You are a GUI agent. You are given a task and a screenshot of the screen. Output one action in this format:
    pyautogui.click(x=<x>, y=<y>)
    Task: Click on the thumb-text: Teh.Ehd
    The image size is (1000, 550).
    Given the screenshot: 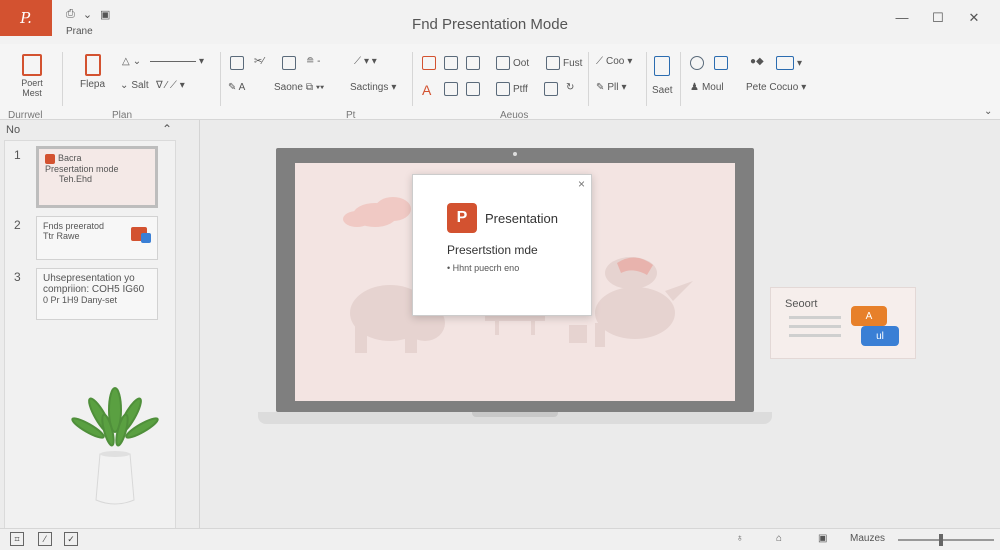 What is the action you would take?
    pyautogui.click(x=76, y=178)
    